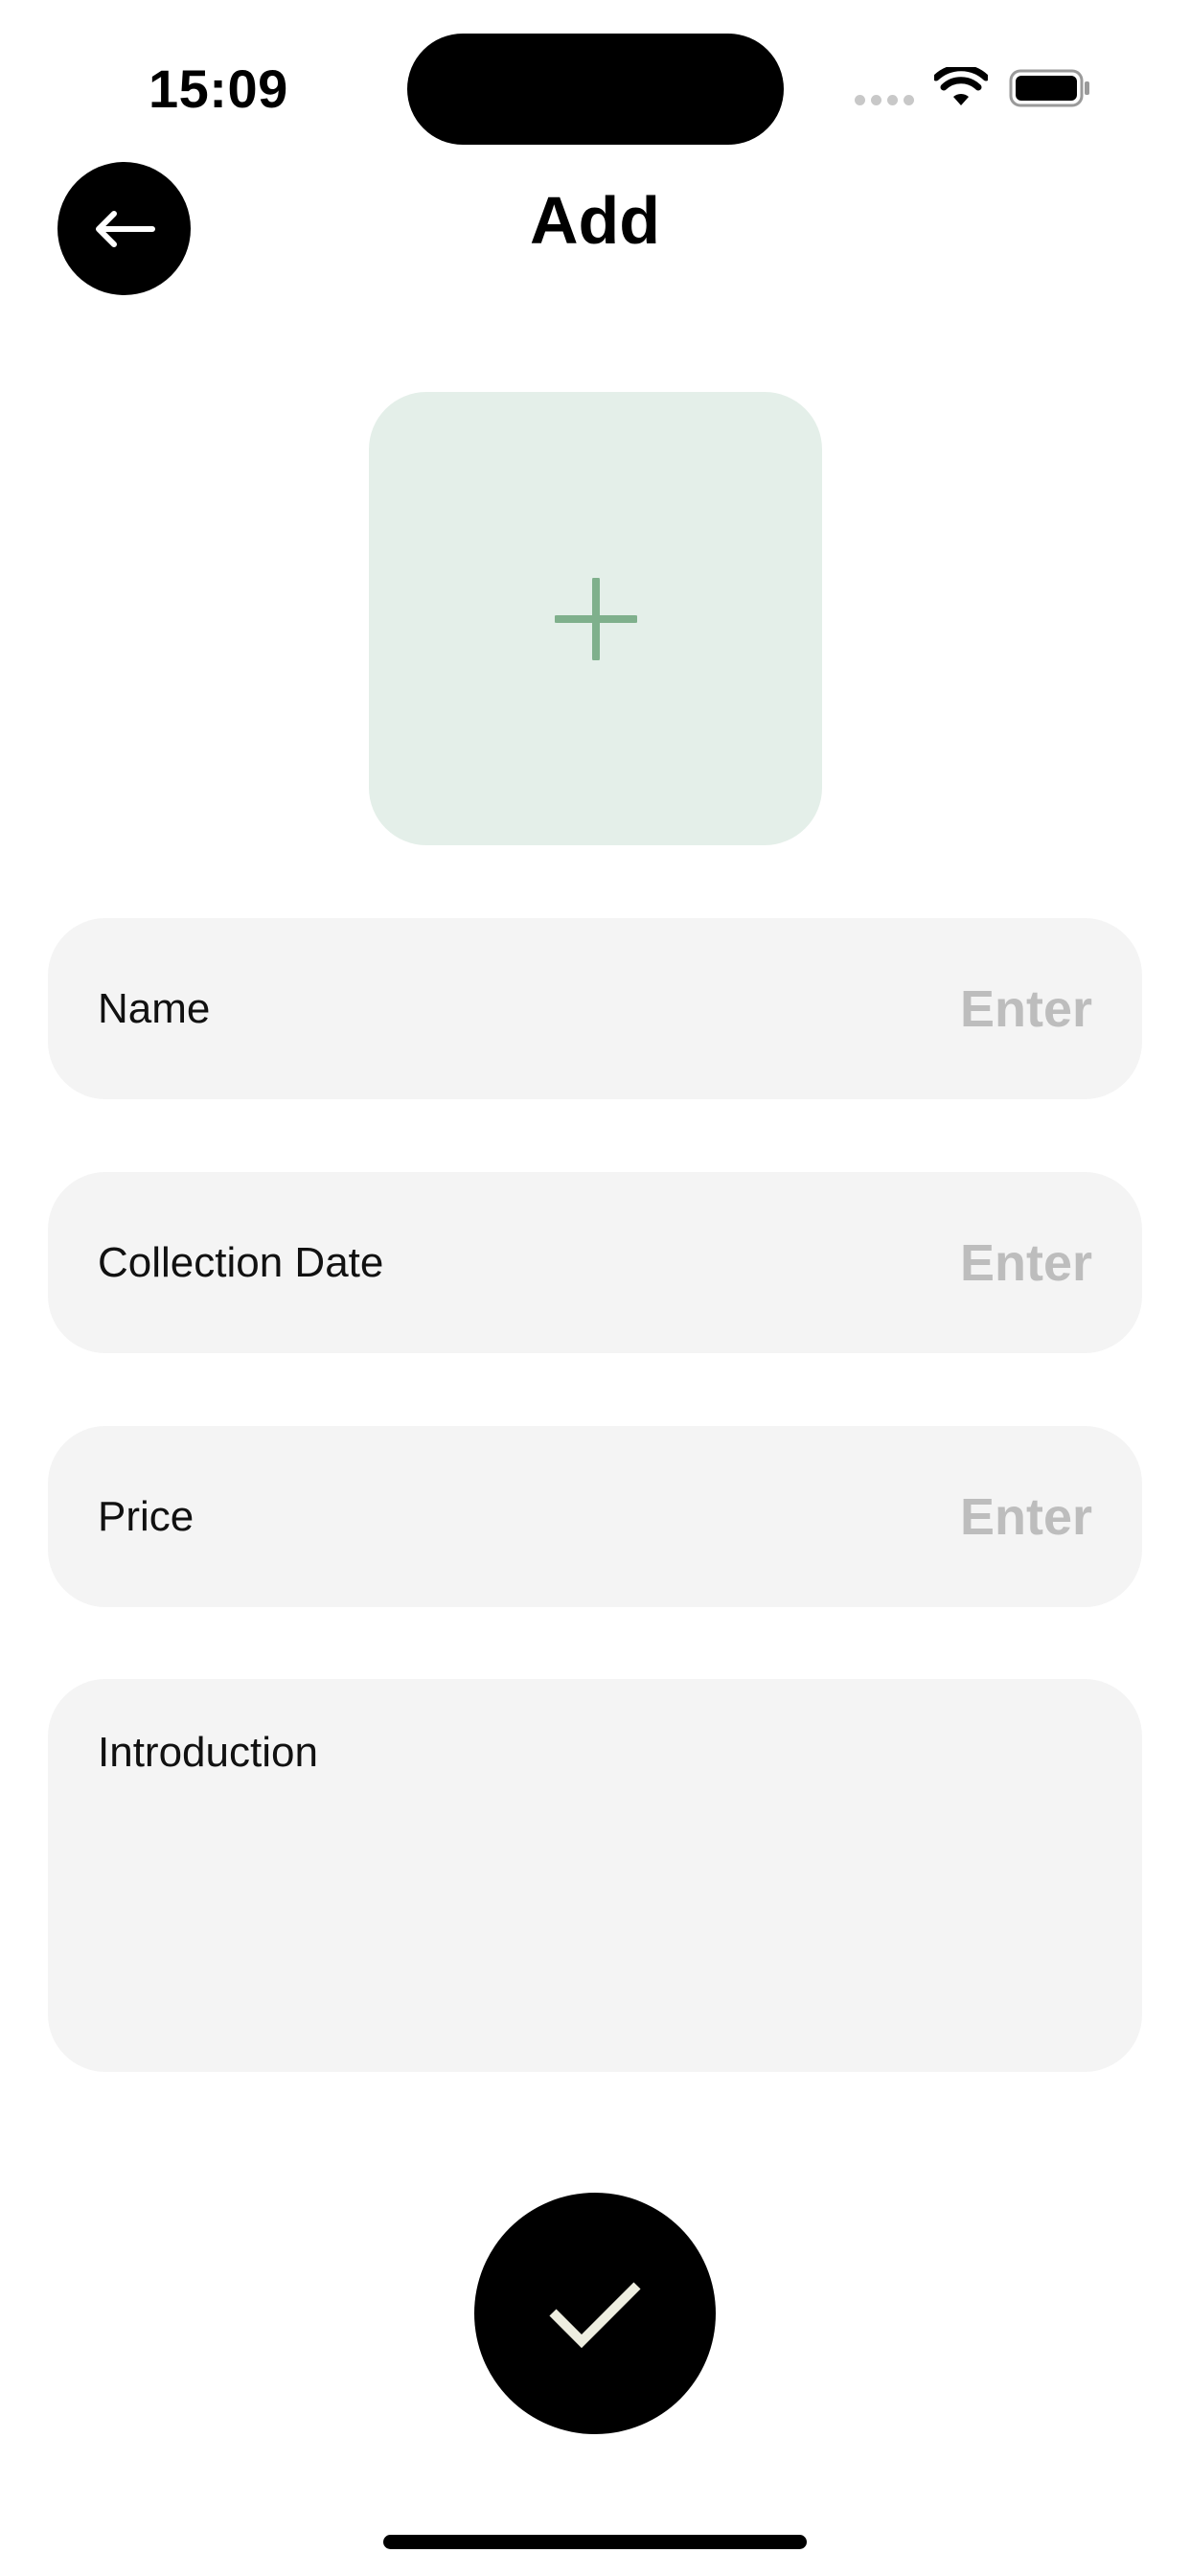 Image resolution: width=1190 pixels, height=2576 pixels. What do you see at coordinates (891, 1516) in the screenshot?
I see `price-input` at bounding box center [891, 1516].